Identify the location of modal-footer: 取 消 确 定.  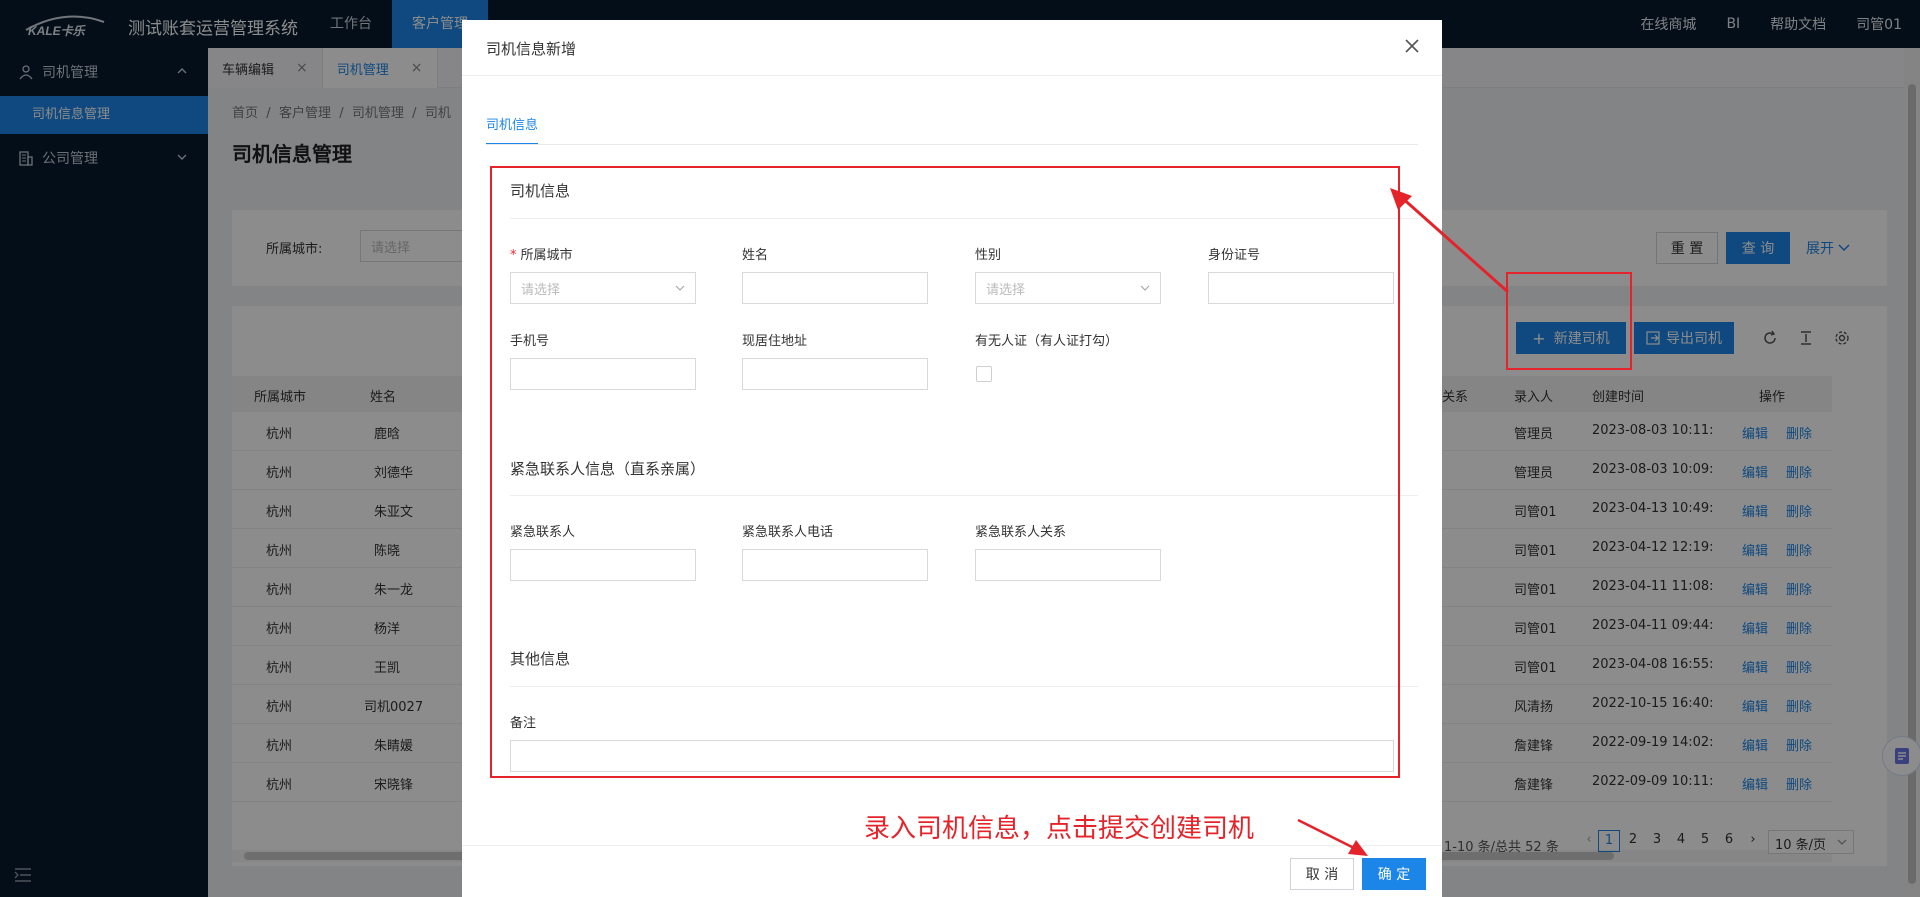
(952, 871).